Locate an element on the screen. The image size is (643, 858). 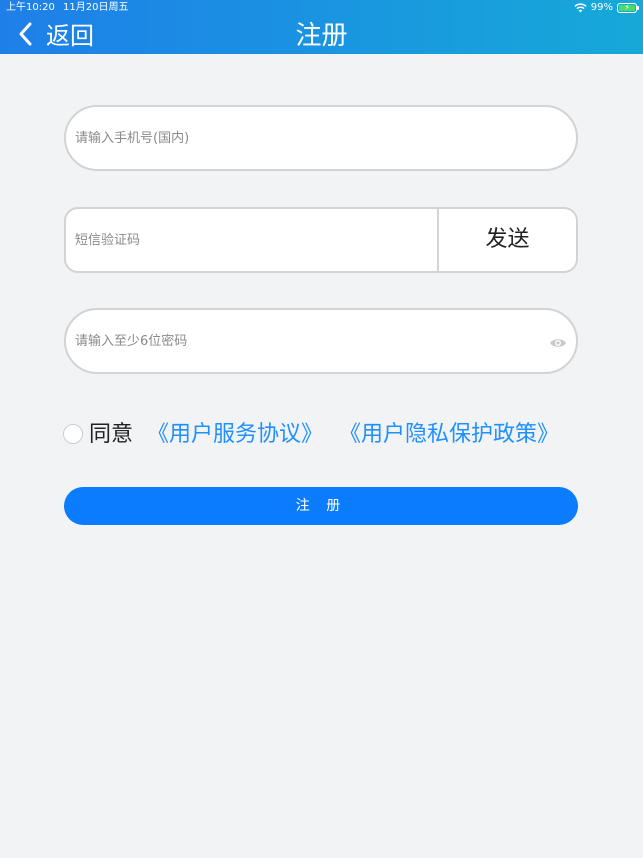
phone-field is located at coordinates (321, 138).